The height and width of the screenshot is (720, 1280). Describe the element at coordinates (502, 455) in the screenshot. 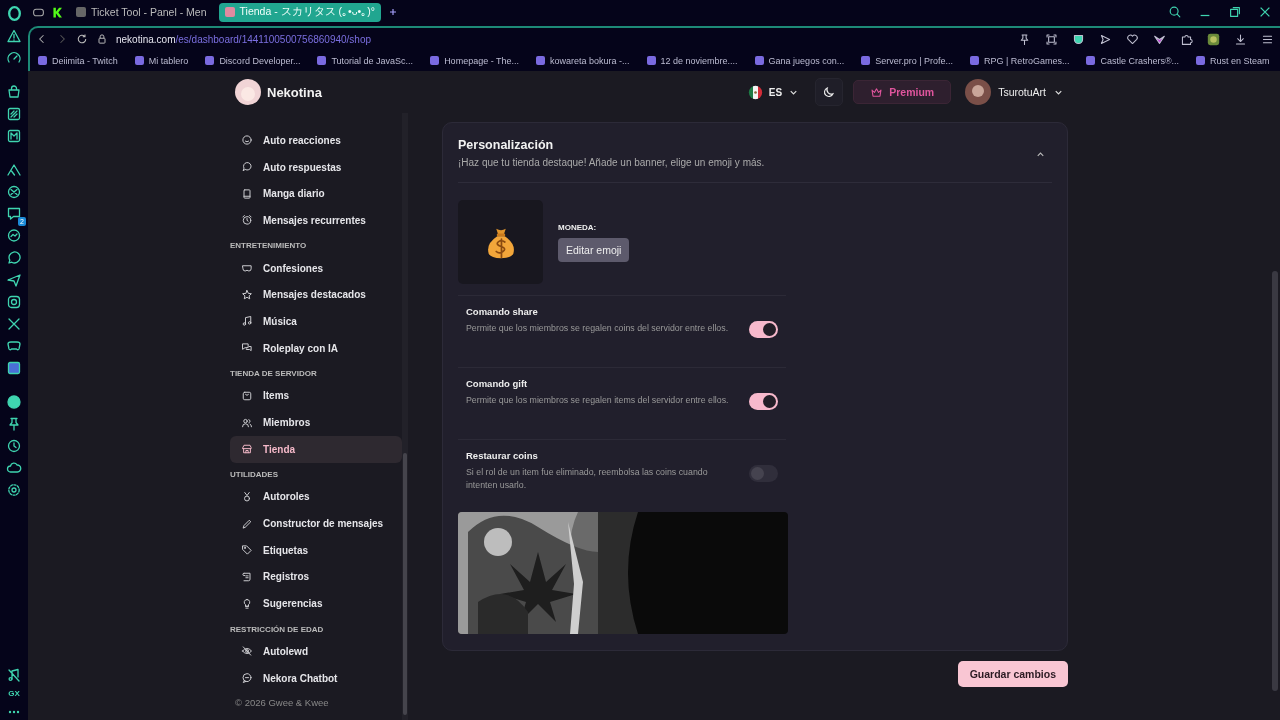

I see `setting-title: Restaurar coins` at that location.